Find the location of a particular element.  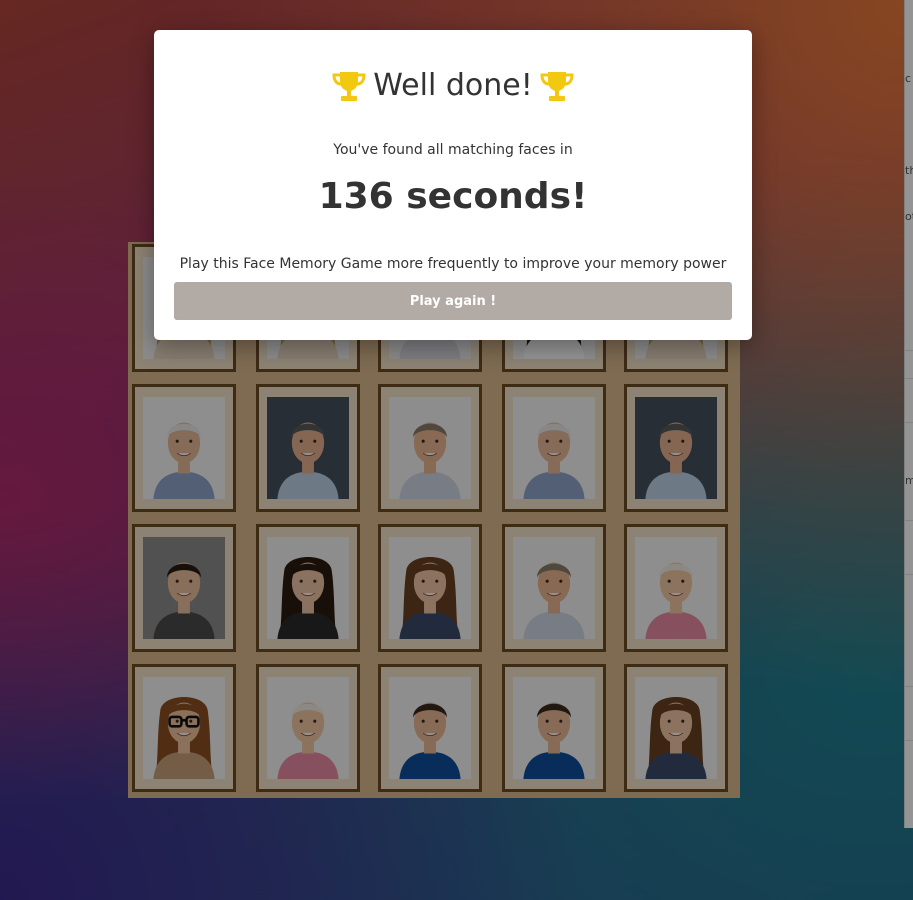

win-title-row: Well done! is located at coordinates (453, 86).